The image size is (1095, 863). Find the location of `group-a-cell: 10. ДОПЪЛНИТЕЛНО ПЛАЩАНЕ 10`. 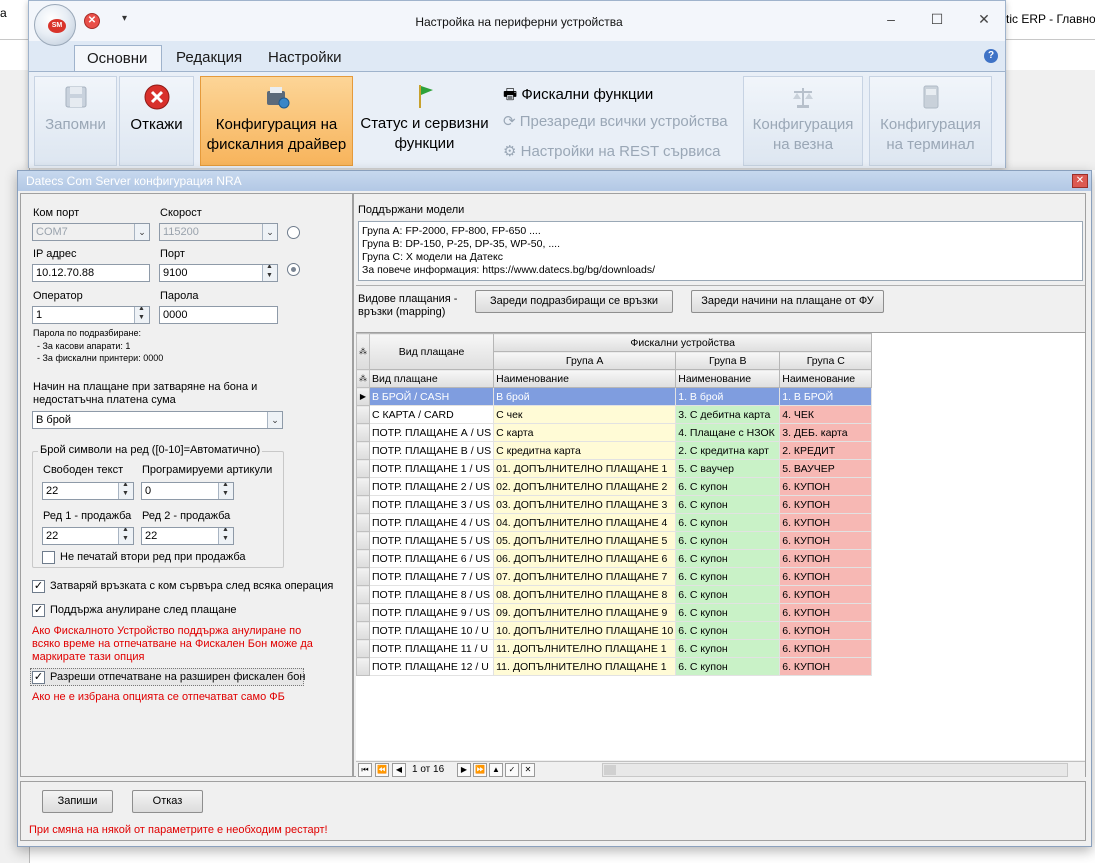

group-a-cell: 10. ДОПЪЛНИТЕЛНО ПЛАЩАНЕ 10 is located at coordinates (585, 630).